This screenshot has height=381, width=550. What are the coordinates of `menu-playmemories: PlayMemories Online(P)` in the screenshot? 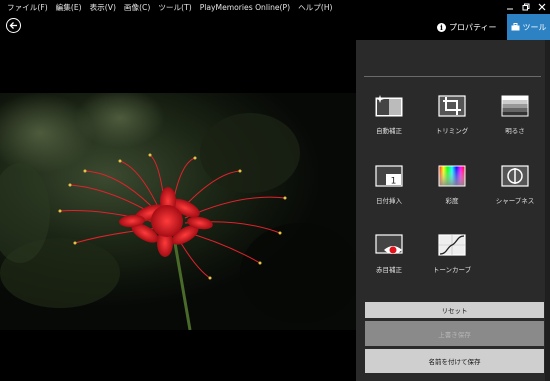 It's located at (245, 7).